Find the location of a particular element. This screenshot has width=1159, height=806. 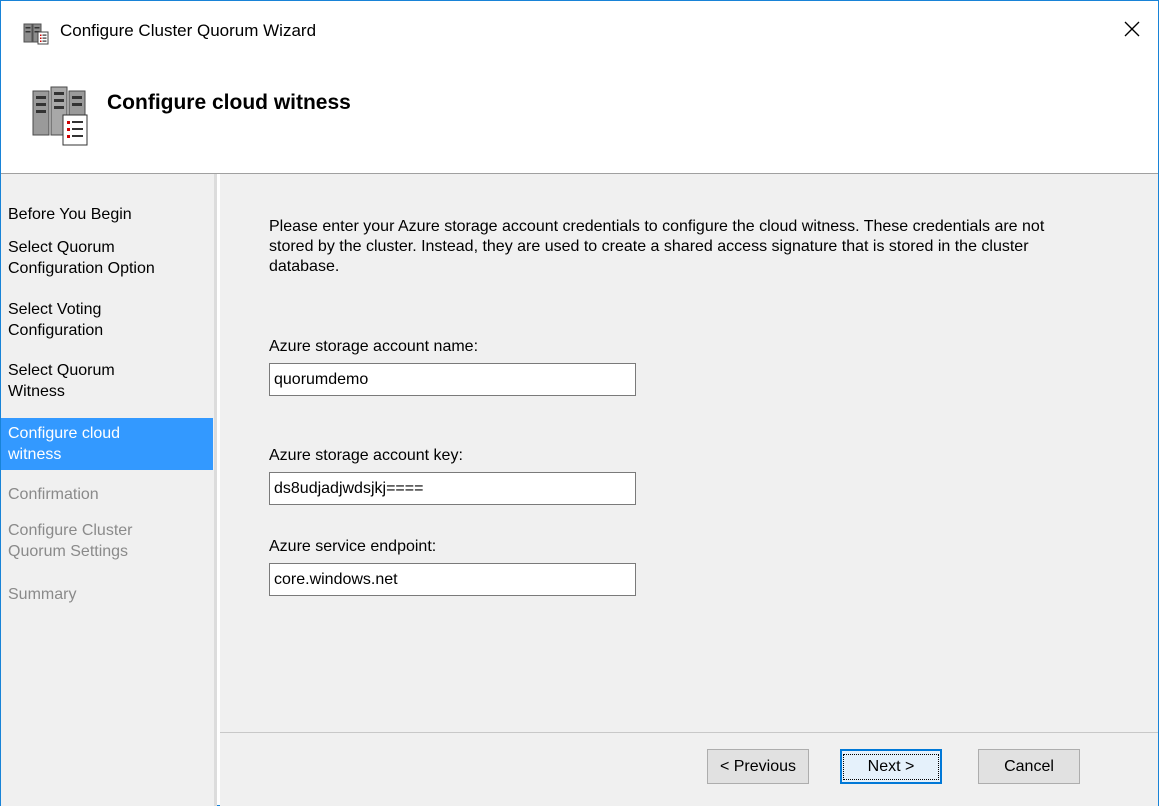

endpoint-label: Azure service endpoint: is located at coordinates (353, 546).